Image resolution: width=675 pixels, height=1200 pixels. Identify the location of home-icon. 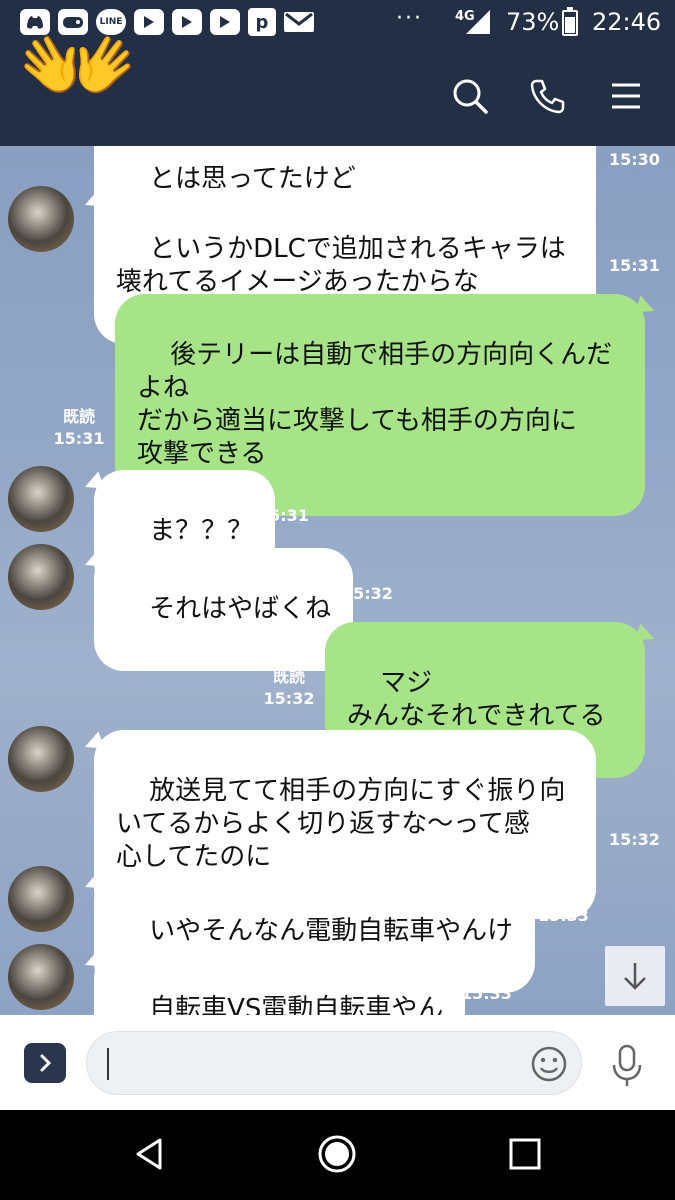
(337, 1154).